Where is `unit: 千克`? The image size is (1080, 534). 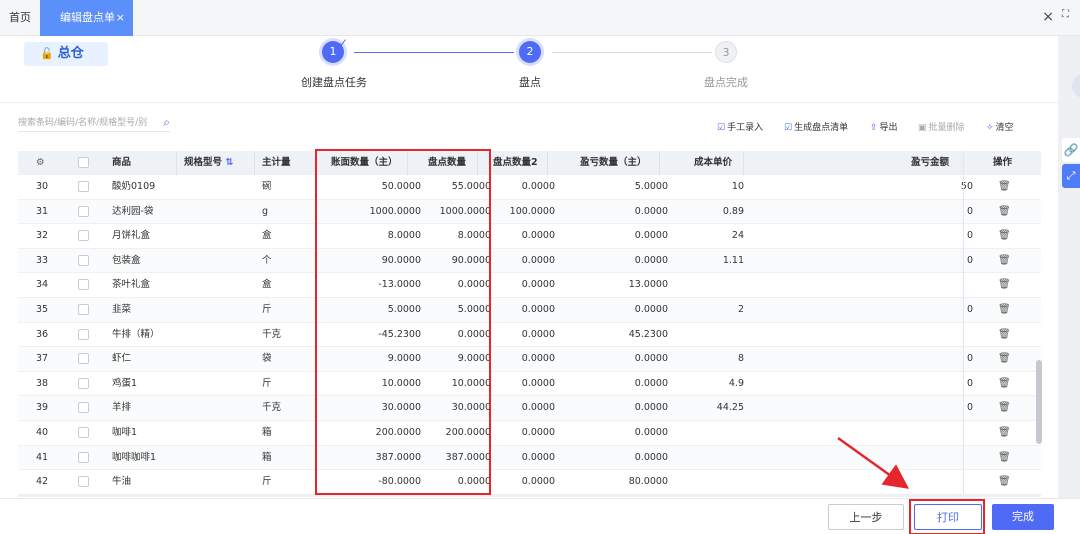
unit: 千克 is located at coordinates (272, 408).